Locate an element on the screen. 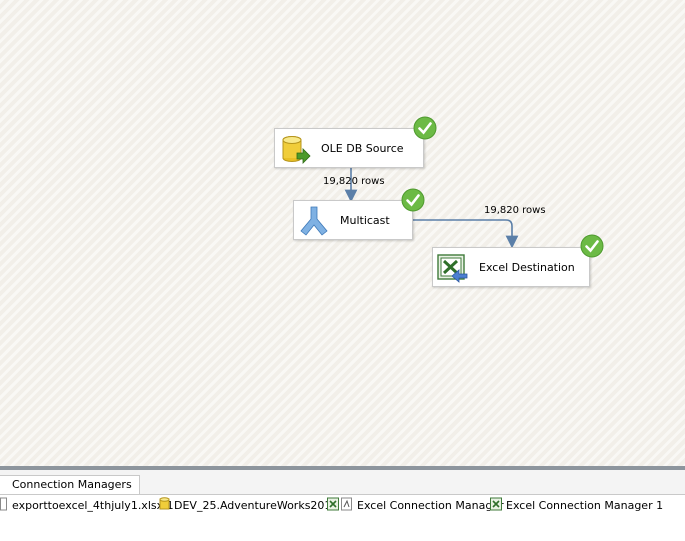 The width and height of the screenshot is (685, 541). multicast-task: Multicast is located at coordinates (353, 220).